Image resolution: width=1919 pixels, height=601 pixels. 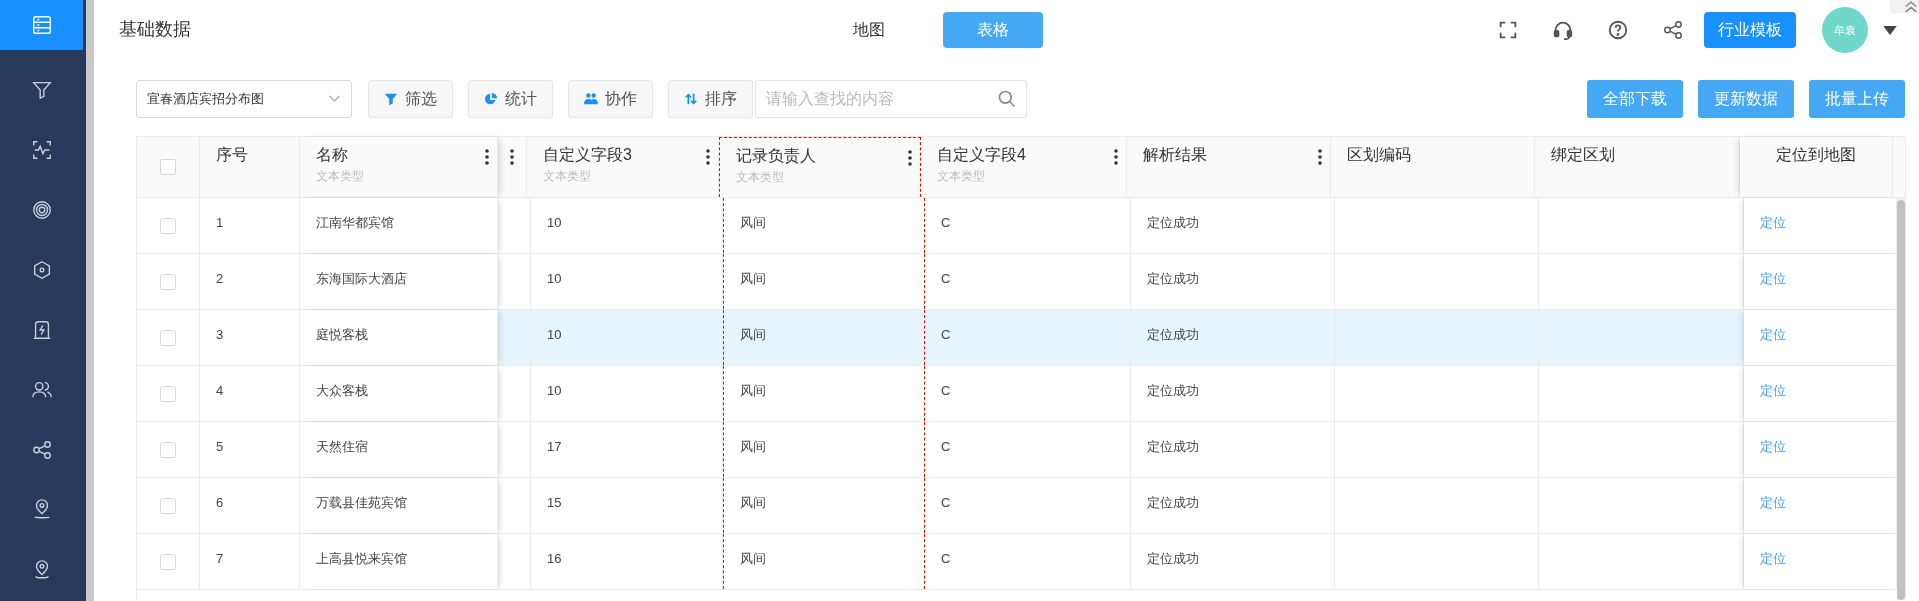 What do you see at coordinates (1563, 30) in the screenshot?
I see `headset-icon` at bounding box center [1563, 30].